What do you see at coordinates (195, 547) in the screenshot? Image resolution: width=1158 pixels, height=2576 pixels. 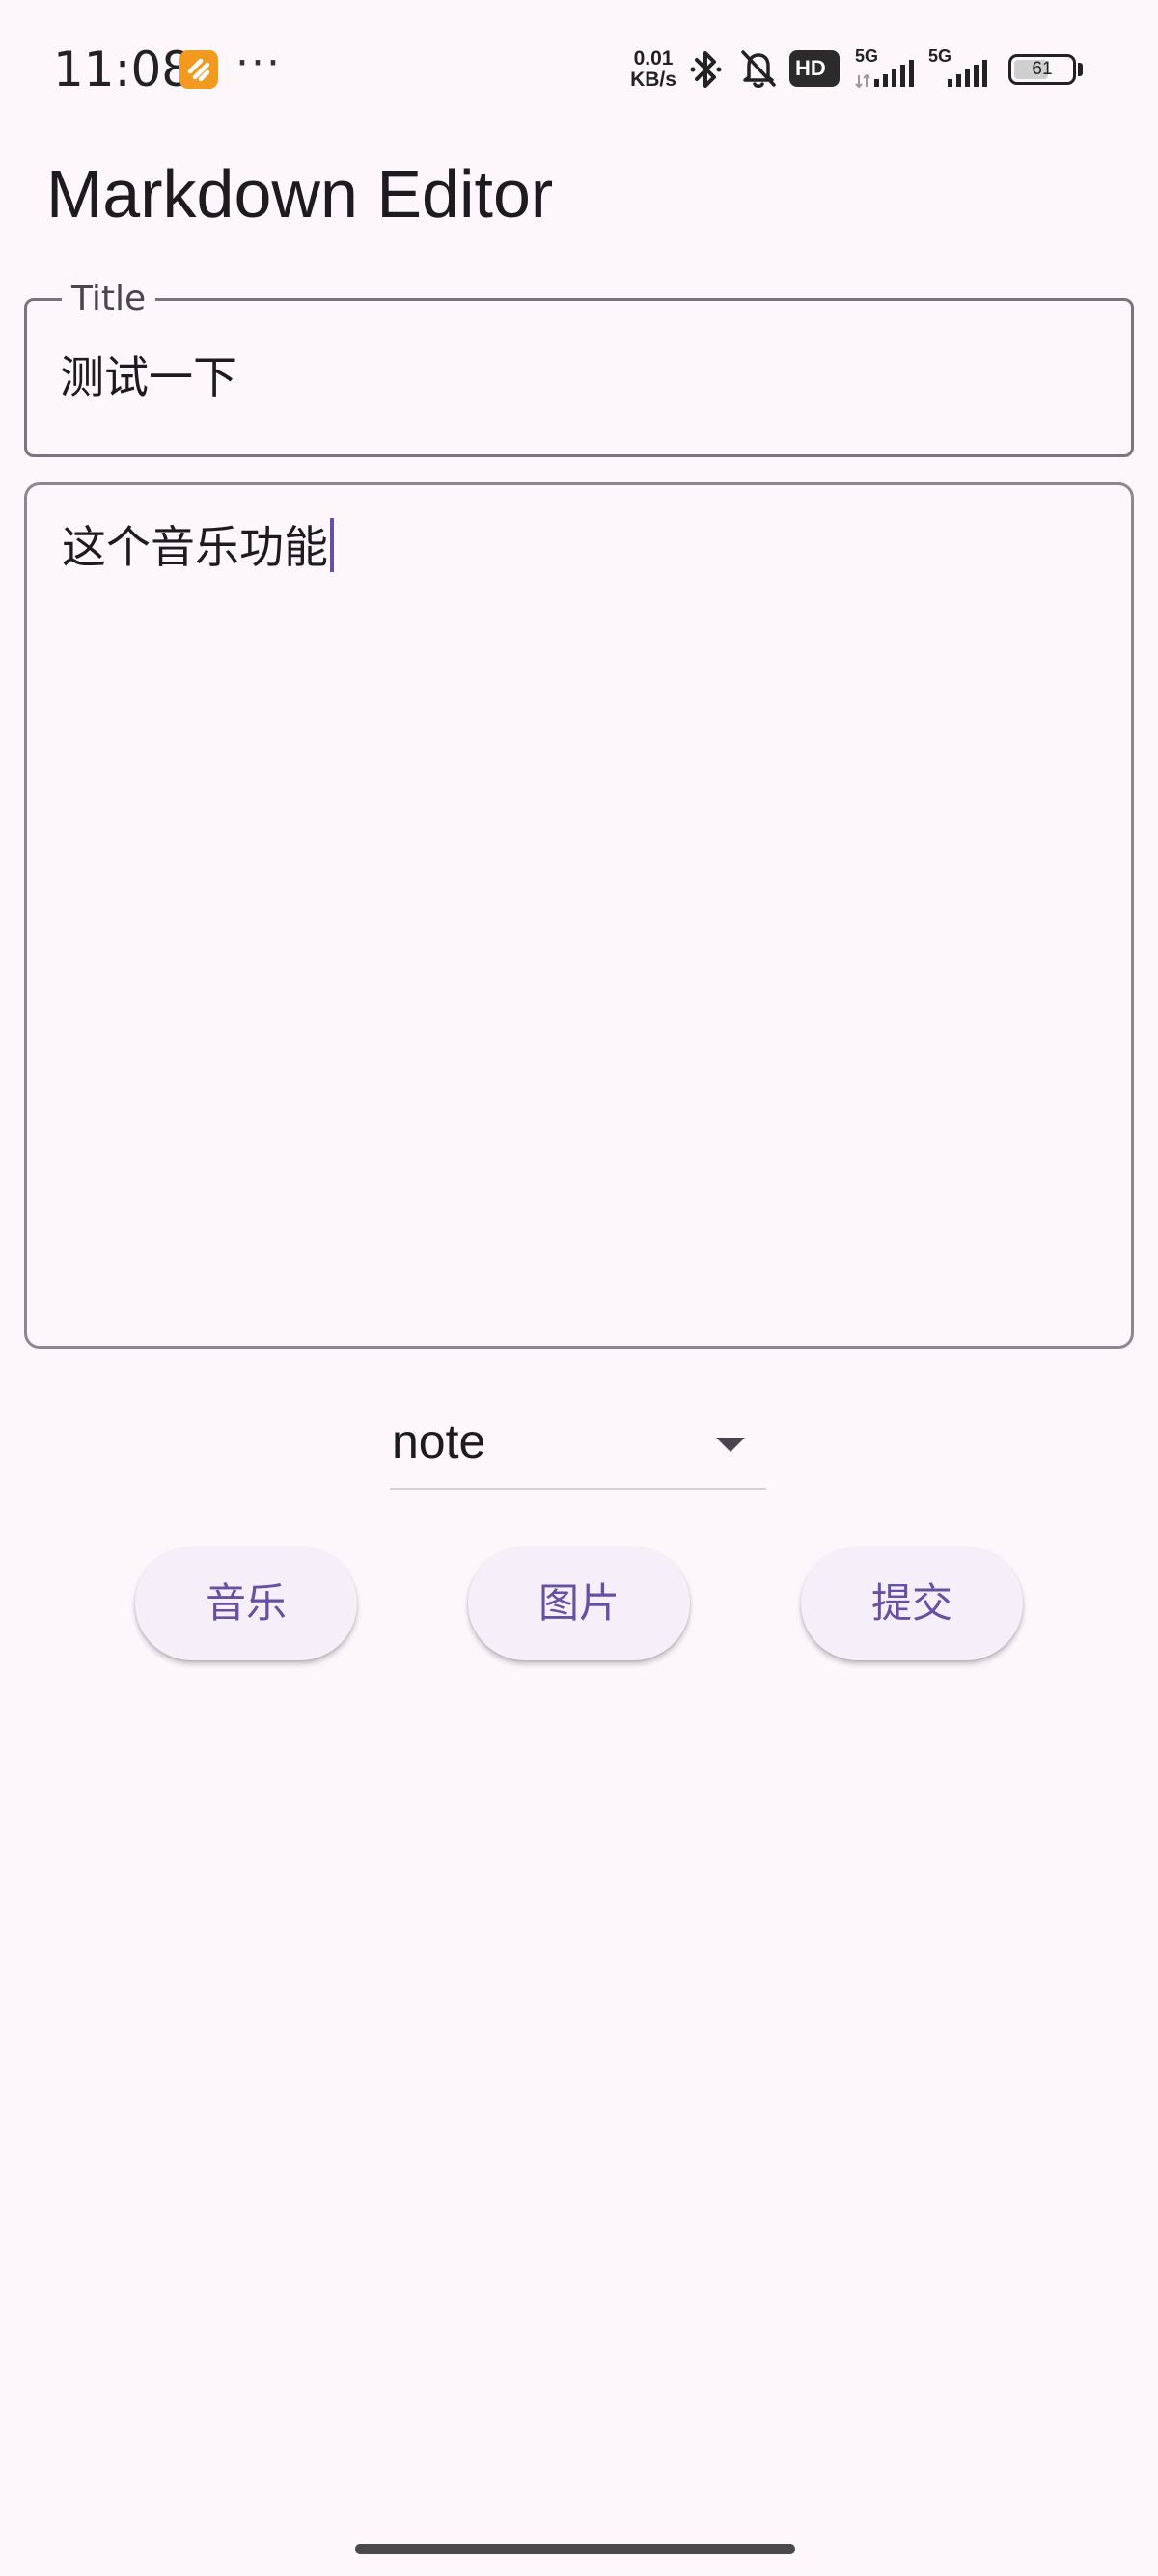 I see `markdown-body-value: 这个音乐功能` at bounding box center [195, 547].